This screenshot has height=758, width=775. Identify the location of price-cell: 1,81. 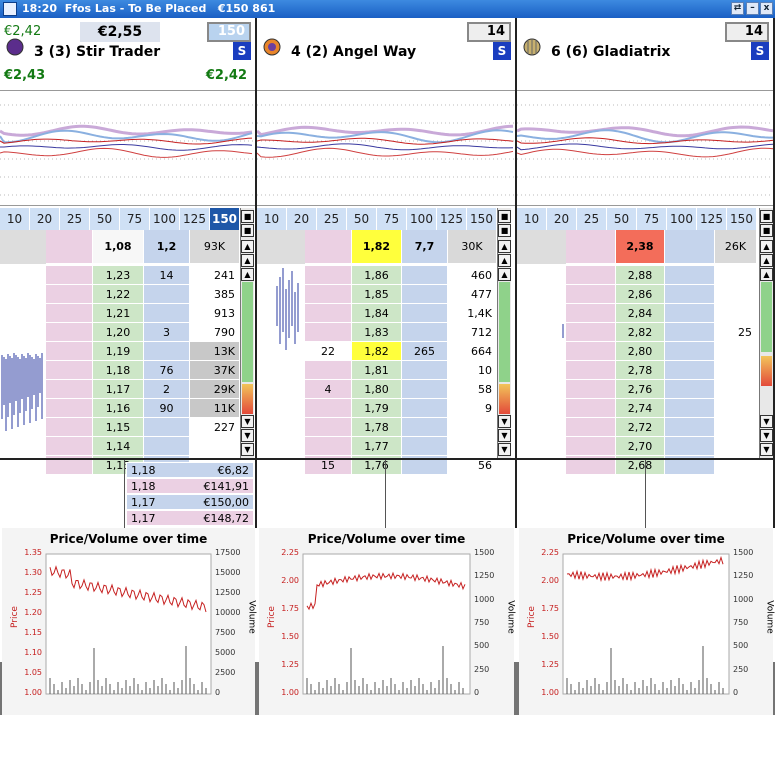
(377, 370).